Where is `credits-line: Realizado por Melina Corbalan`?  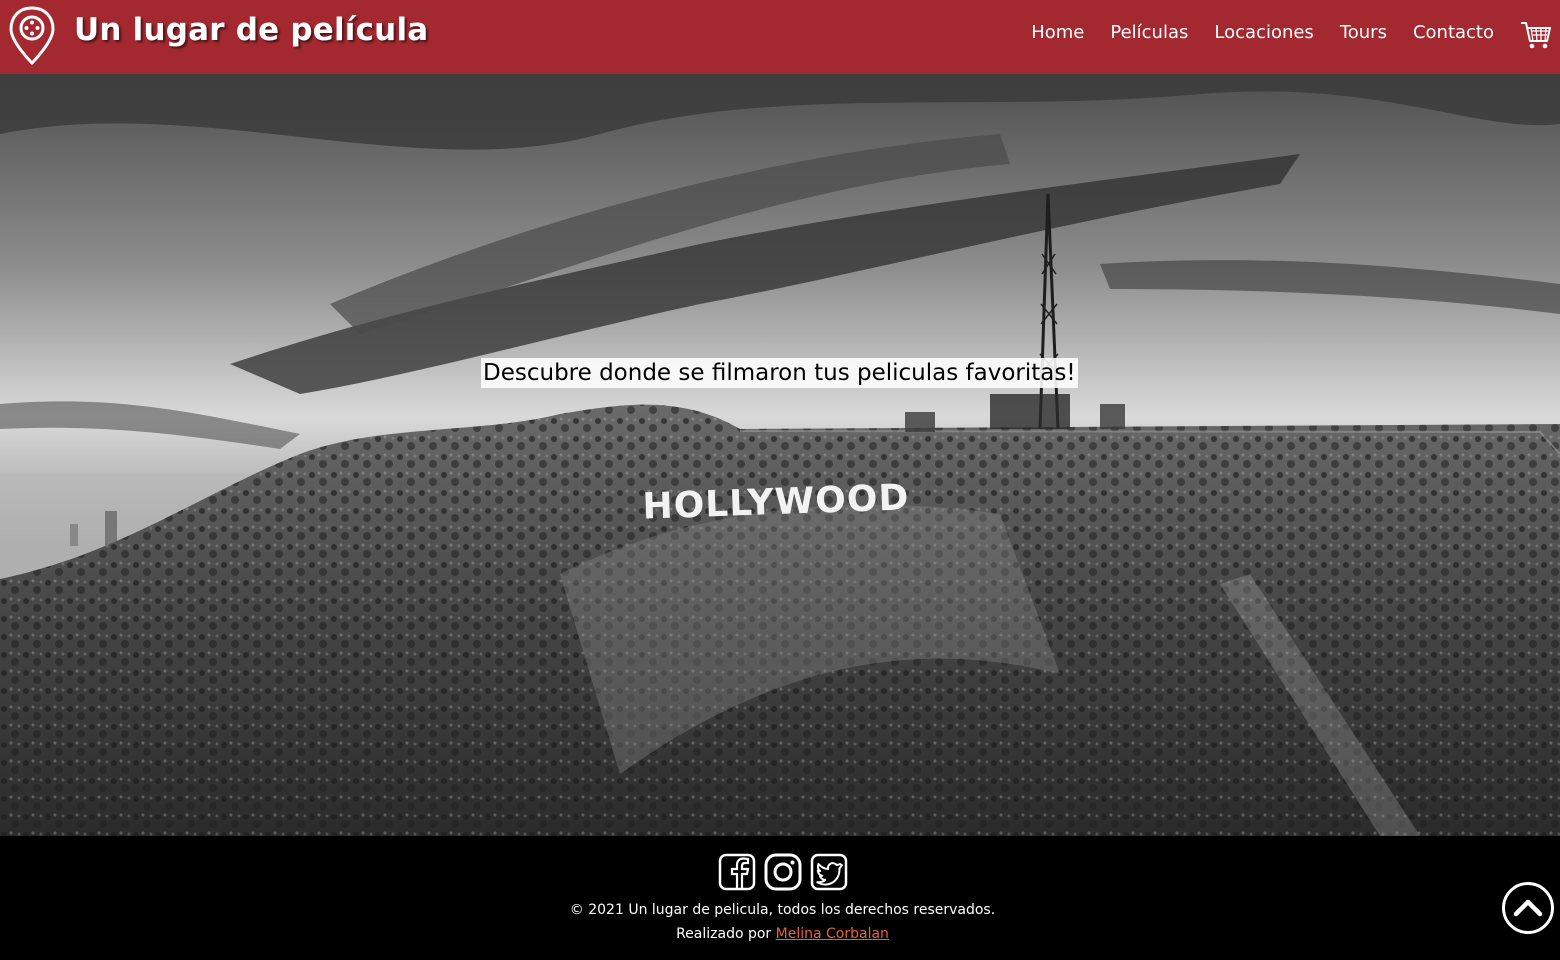
credits-line: Realizado por Melina Corbalan is located at coordinates (780, 934).